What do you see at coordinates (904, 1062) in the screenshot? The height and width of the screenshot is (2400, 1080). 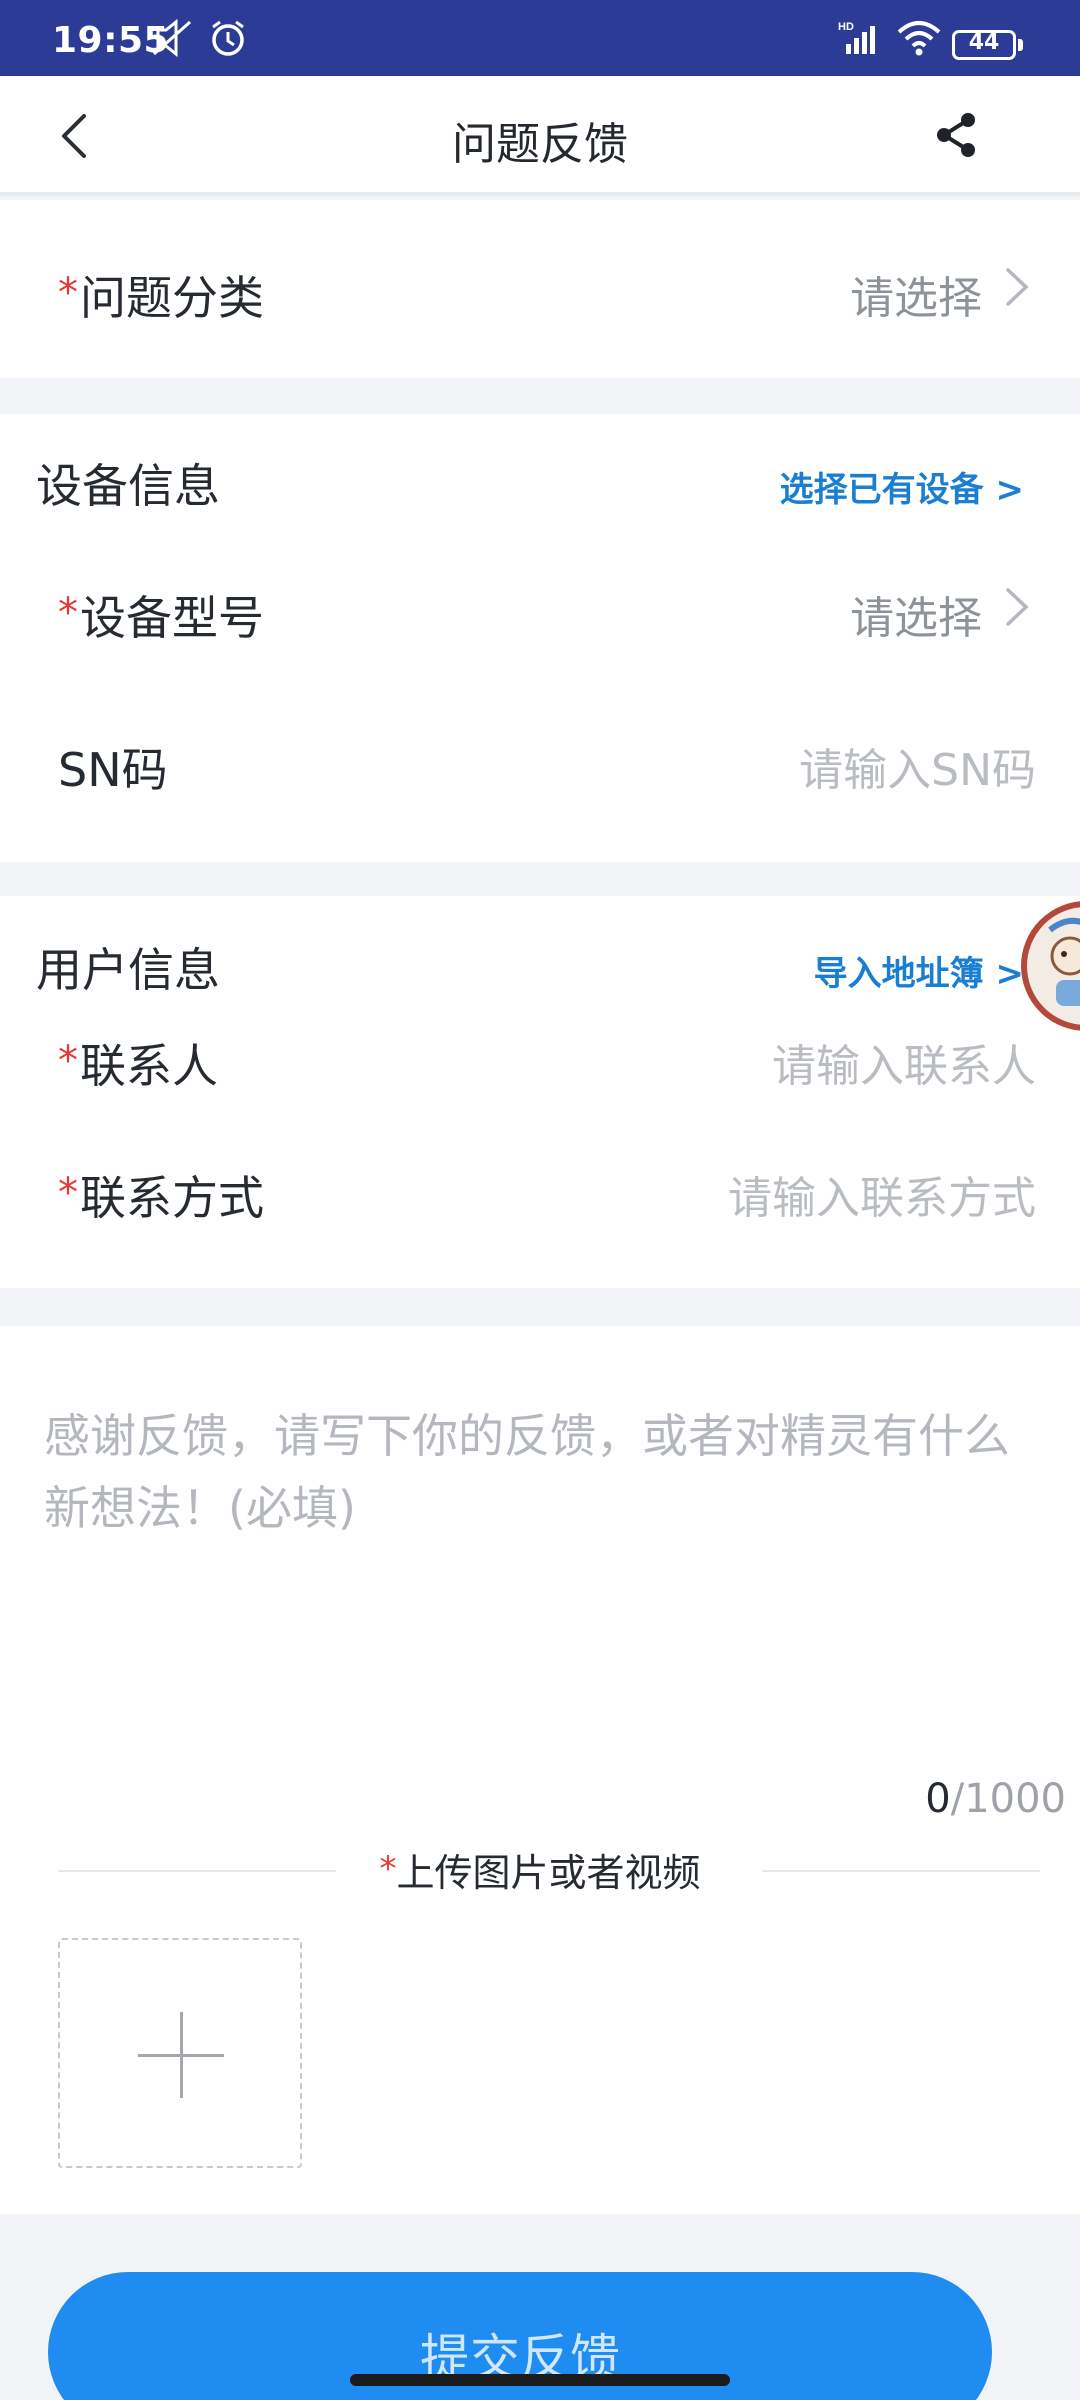 I see `contact-input: 请输入联系人` at bounding box center [904, 1062].